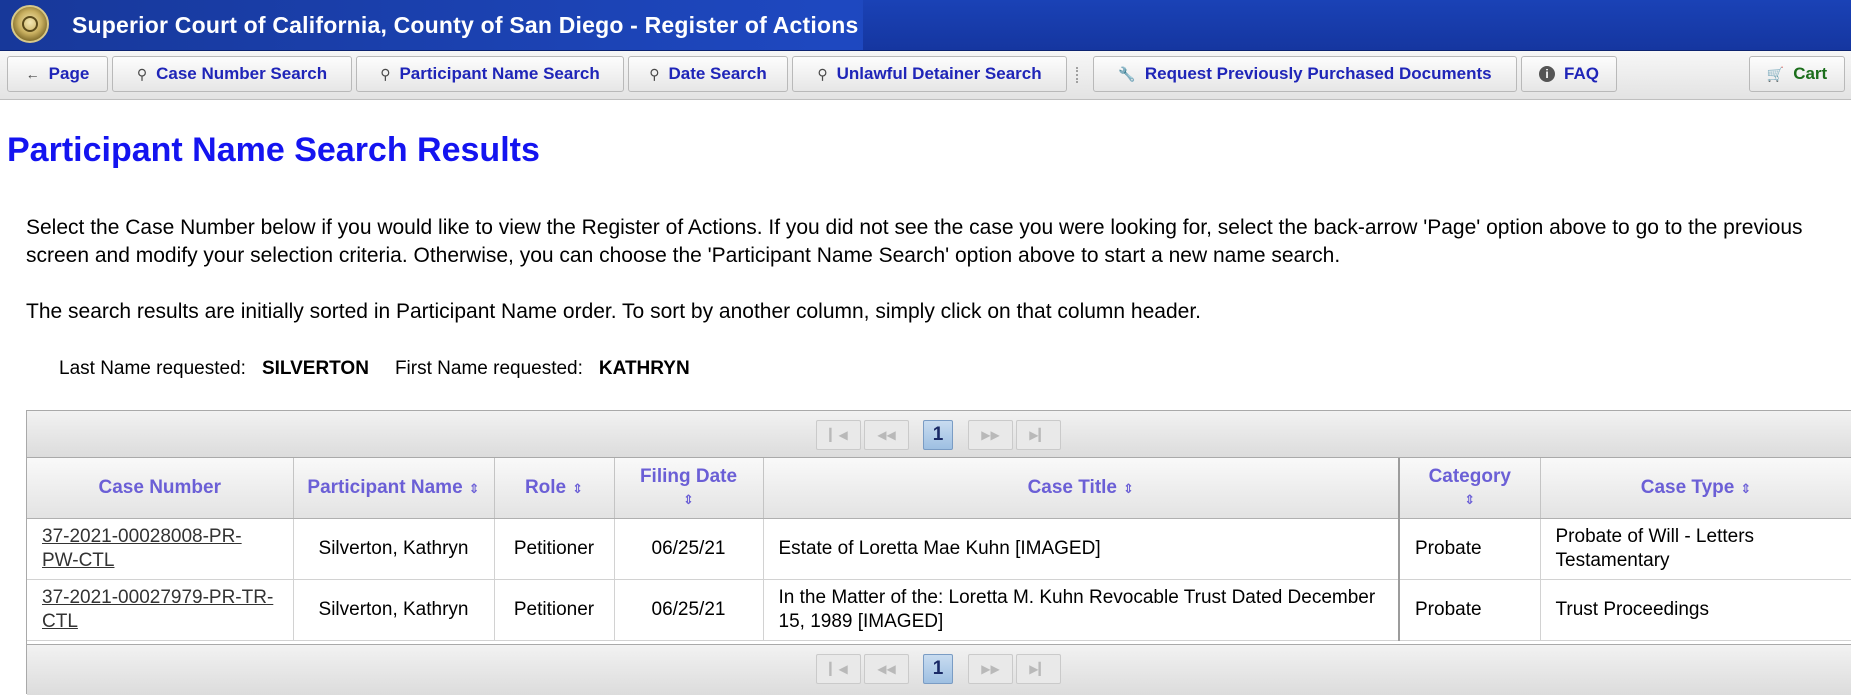  I want to click on request-documents-button: 🔧 Request Previously Purchased Documents, so click(1305, 74).